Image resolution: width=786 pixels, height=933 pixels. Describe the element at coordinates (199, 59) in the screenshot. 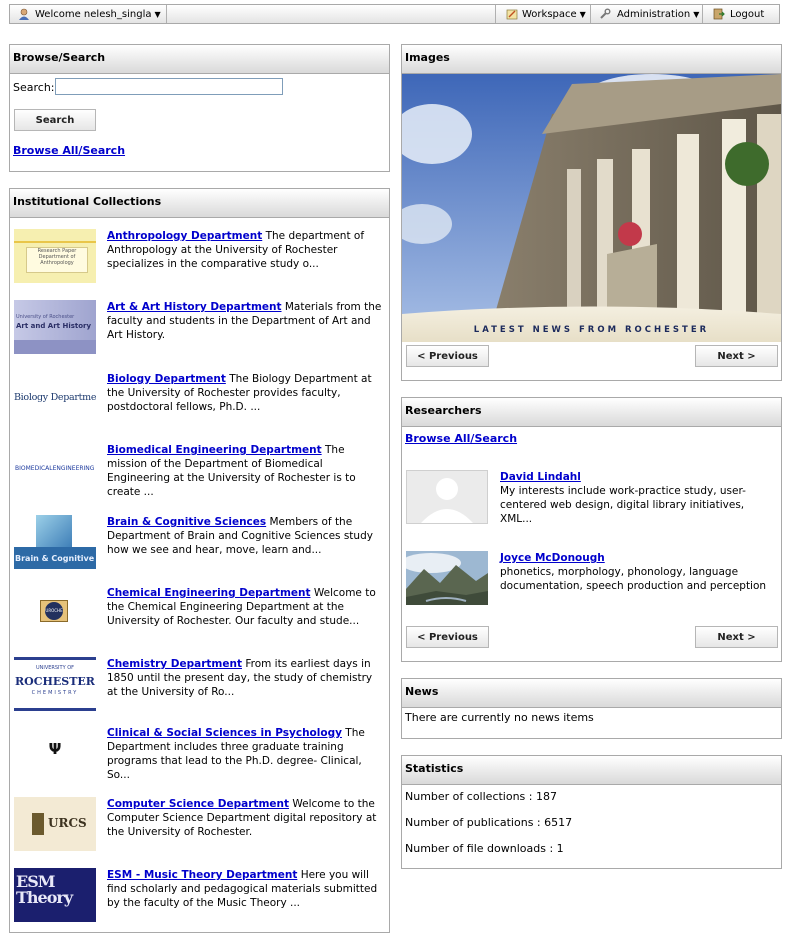

I see `panel-title: Browse/Search` at that location.